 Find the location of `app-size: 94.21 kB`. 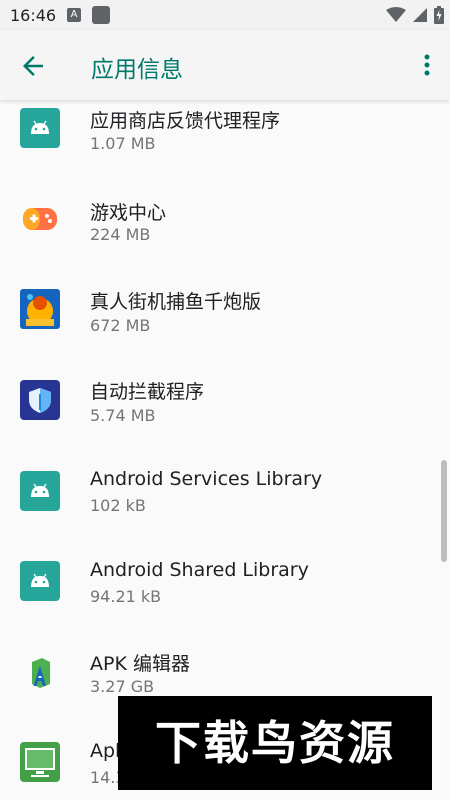

app-size: 94.21 kB is located at coordinates (126, 596).